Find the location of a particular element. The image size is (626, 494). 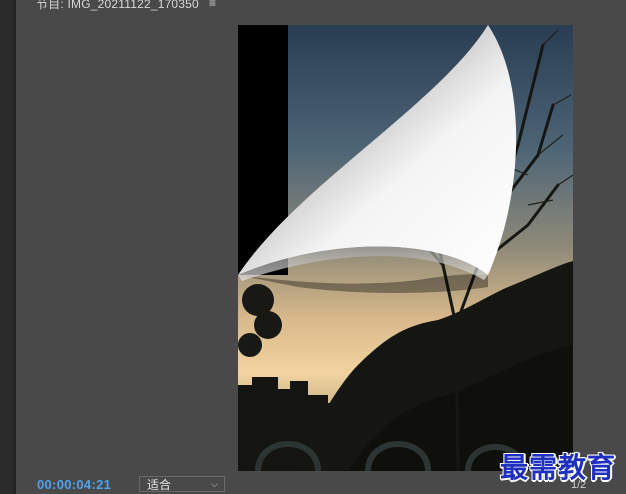

panel-header: 节目: IMG_20211122_170350 ≡ is located at coordinates (126, 6).